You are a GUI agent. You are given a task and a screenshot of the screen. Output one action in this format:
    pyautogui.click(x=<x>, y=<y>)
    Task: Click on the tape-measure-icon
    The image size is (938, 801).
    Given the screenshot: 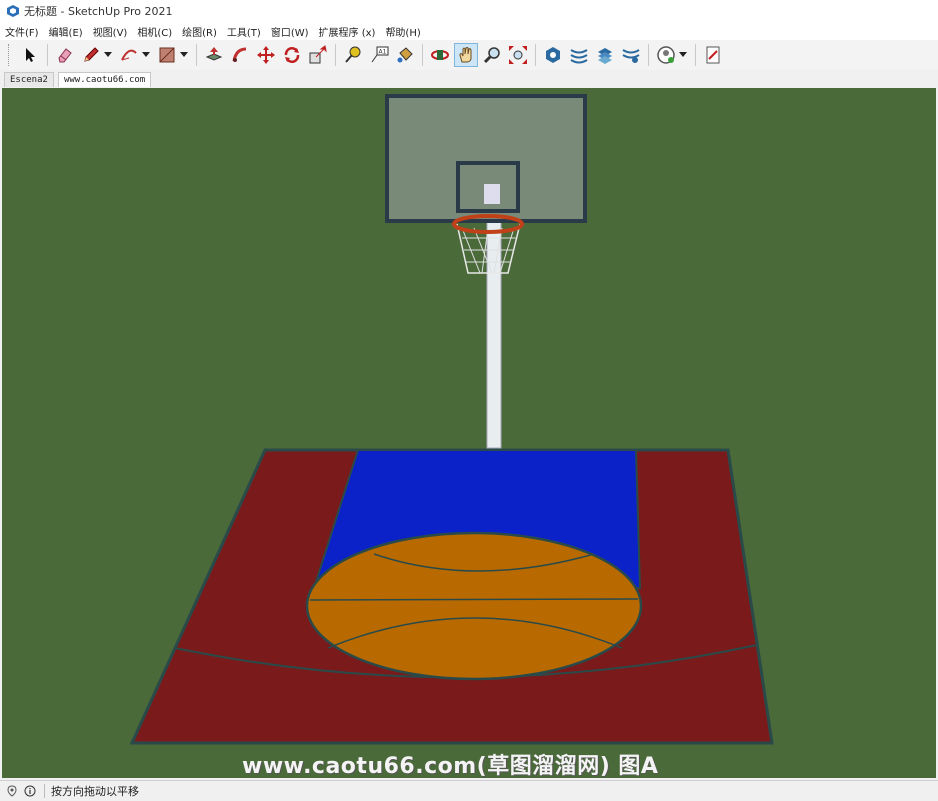 What is the action you would take?
    pyautogui.click(x=353, y=55)
    